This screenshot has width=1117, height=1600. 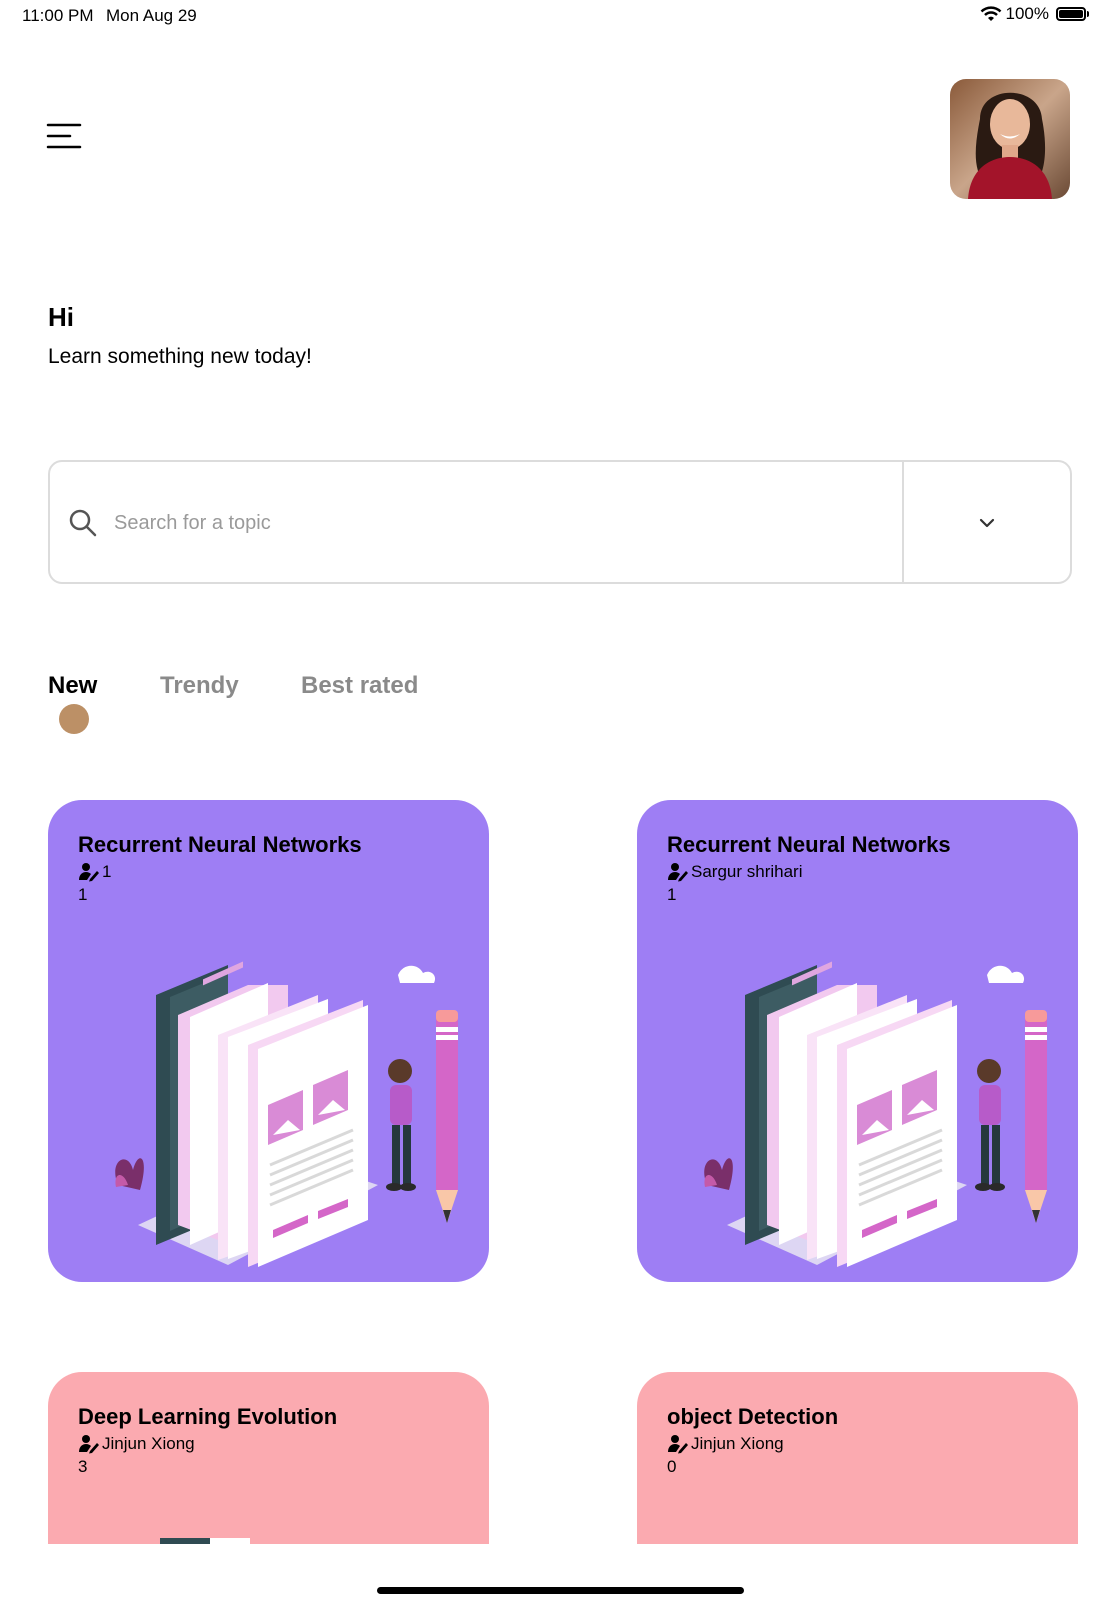 What do you see at coordinates (672, 1466) in the screenshot?
I see `card-count: 0` at bounding box center [672, 1466].